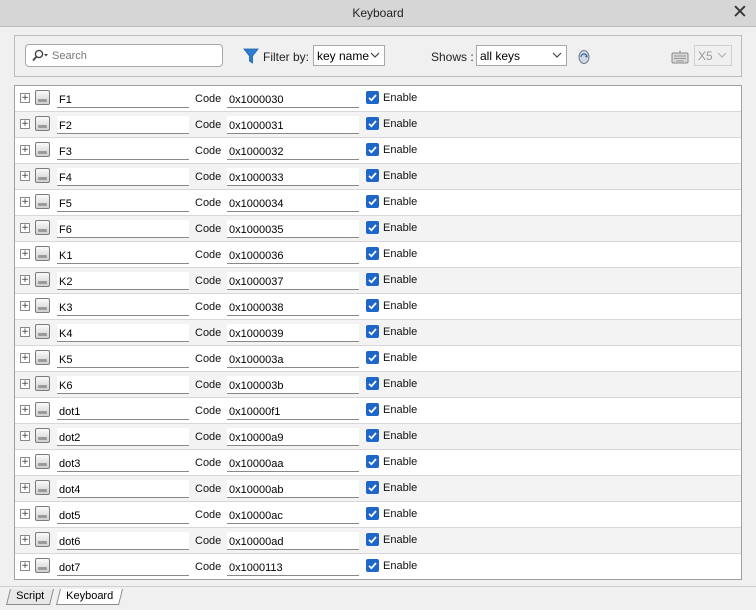  Describe the element at coordinates (90, 597) in the screenshot. I see `tab-keyboard: Keyboard` at that location.